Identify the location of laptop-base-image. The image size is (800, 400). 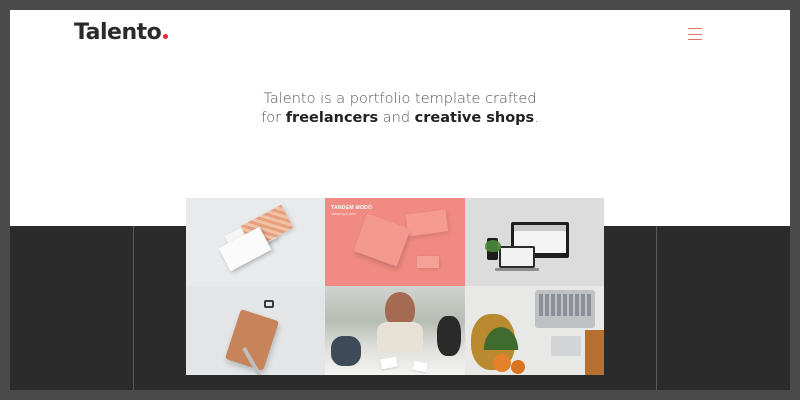
(517, 269).